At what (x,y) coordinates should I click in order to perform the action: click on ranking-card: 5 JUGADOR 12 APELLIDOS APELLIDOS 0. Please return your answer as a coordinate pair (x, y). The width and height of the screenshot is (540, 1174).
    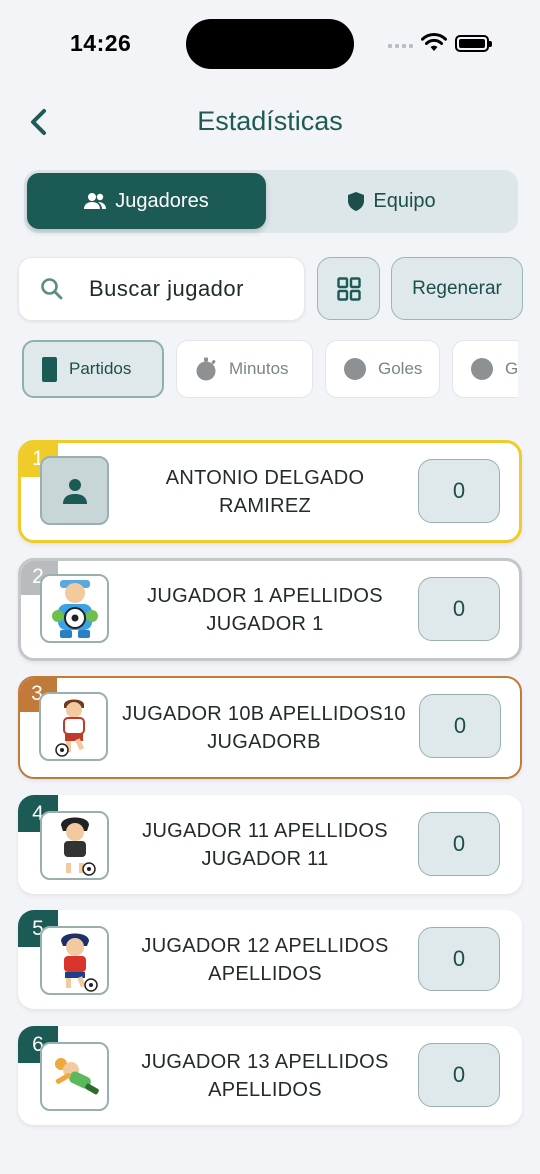
    Looking at the image, I should click on (270, 959).